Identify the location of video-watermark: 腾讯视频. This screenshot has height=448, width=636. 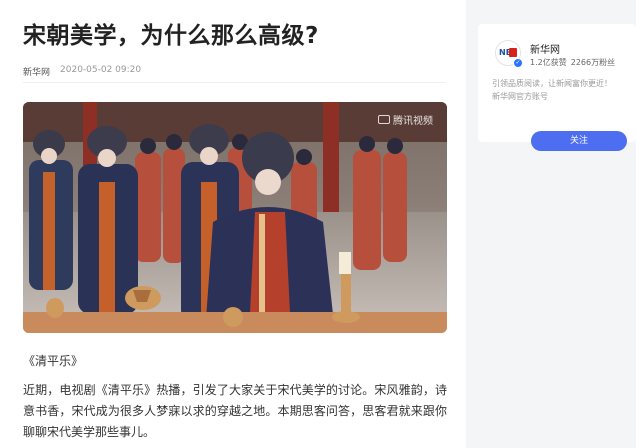
(405, 119).